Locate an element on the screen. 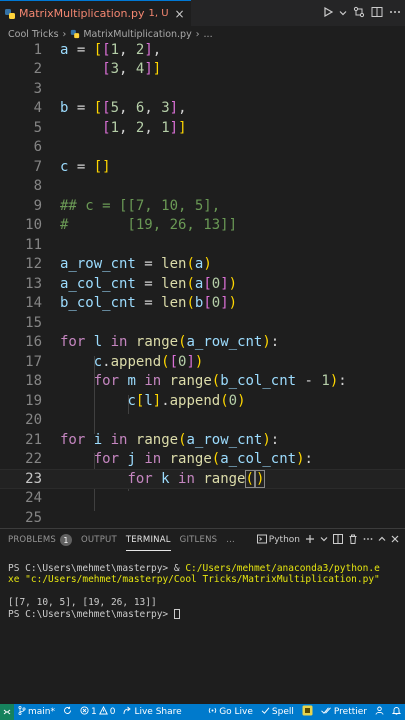 This screenshot has width=405, height=720. trash-icon is located at coordinates (353, 540).